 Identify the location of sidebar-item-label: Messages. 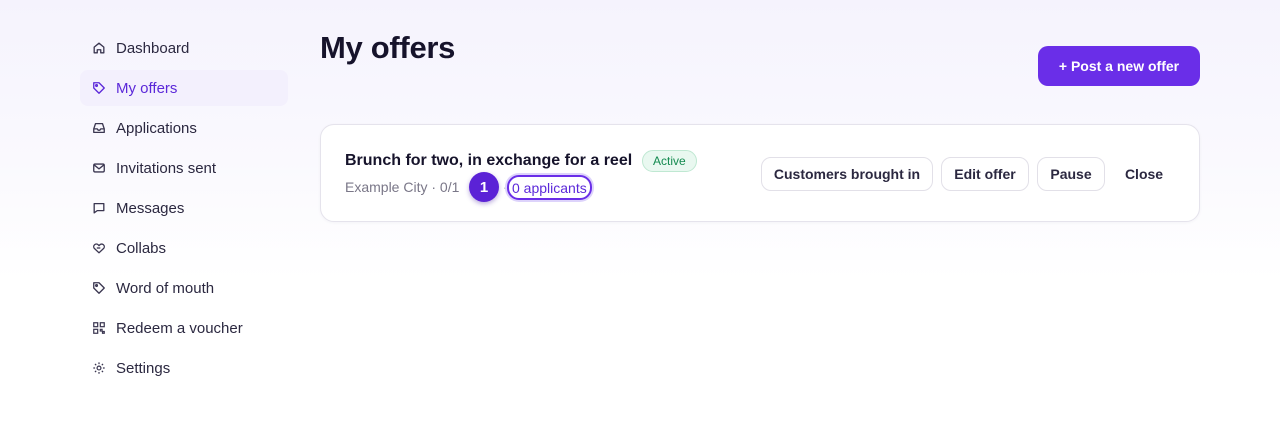
(150, 208).